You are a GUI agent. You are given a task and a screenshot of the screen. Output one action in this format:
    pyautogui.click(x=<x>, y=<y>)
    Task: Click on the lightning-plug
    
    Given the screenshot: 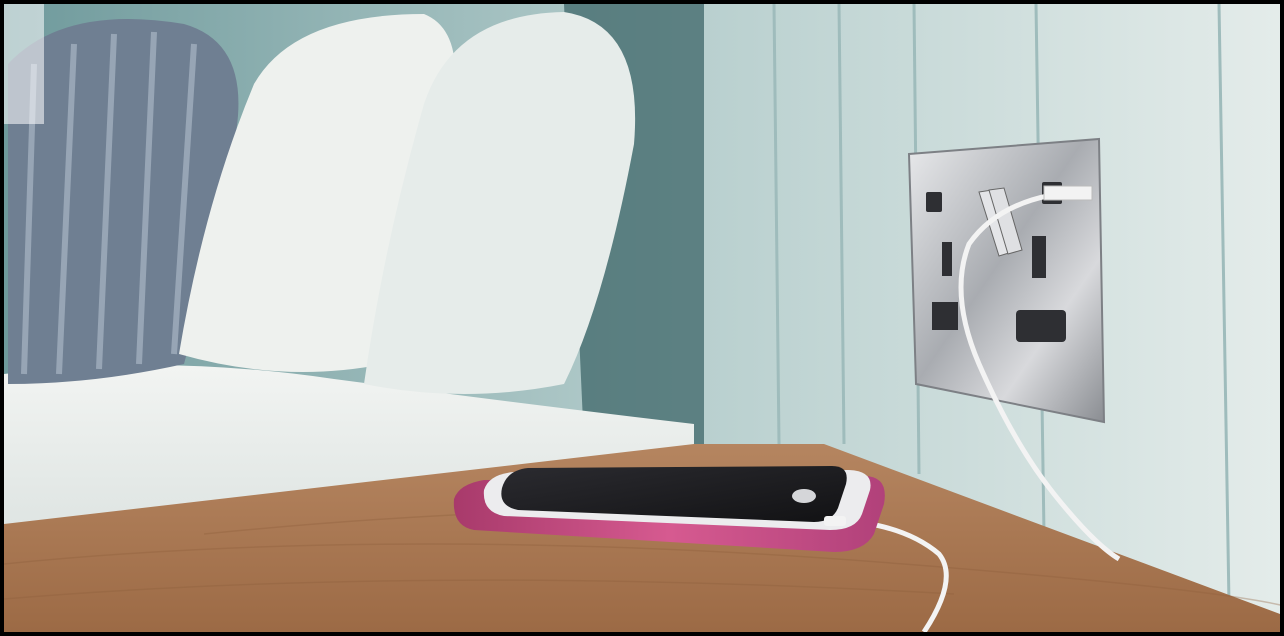 What is the action you would take?
    pyautogui.click(x=835, y=521)
    